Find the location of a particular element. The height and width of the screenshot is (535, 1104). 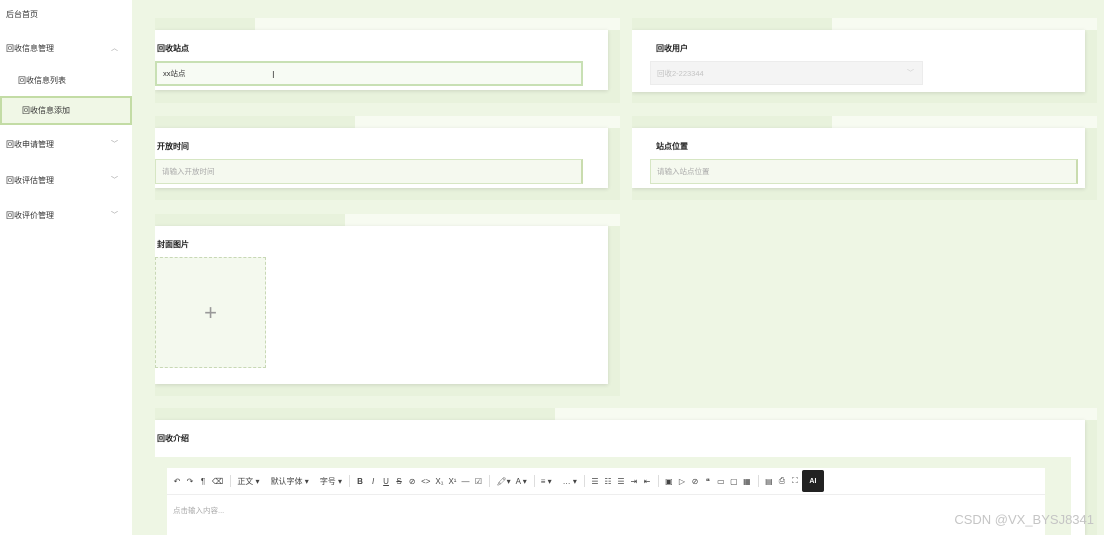

plus-icon: + is located at coordinates (210, 312).